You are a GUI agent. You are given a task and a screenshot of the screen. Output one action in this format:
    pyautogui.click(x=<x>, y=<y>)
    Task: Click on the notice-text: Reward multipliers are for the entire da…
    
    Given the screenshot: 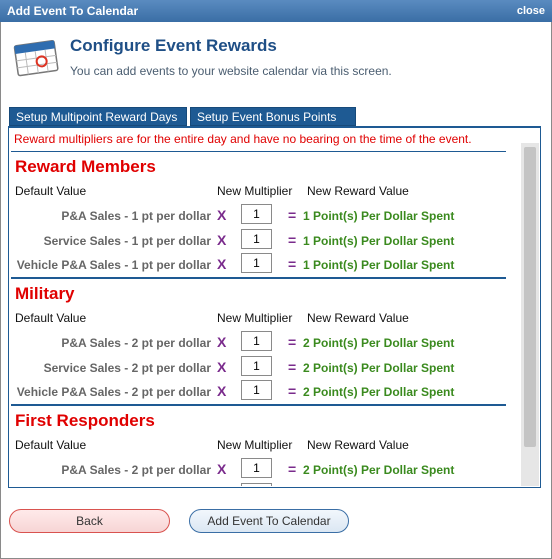 What is the action you would take?
    pyautogui.click(x=243, y=139)
    